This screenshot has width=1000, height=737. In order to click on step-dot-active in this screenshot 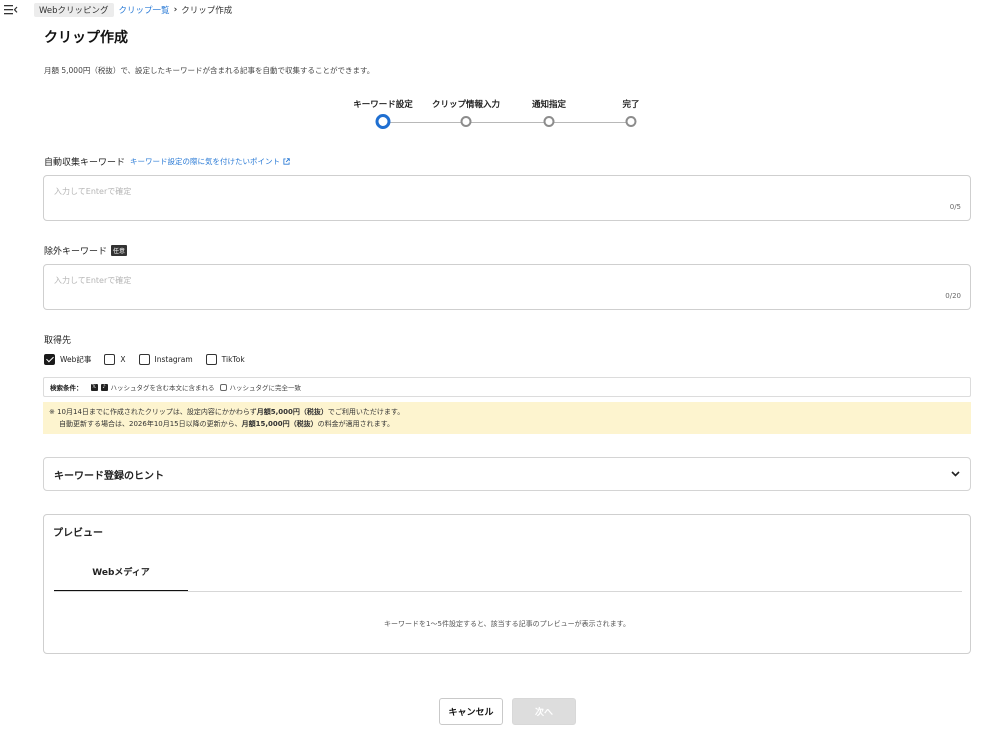, I will do `click(383, 121)`.